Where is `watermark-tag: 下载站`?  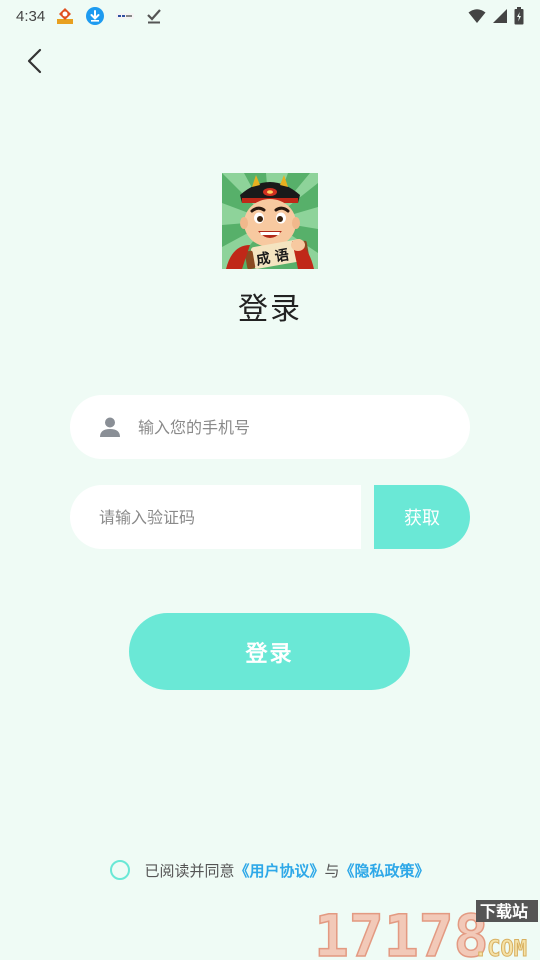 watermark-tag: 下载站 is located at coordinates (504, 911).